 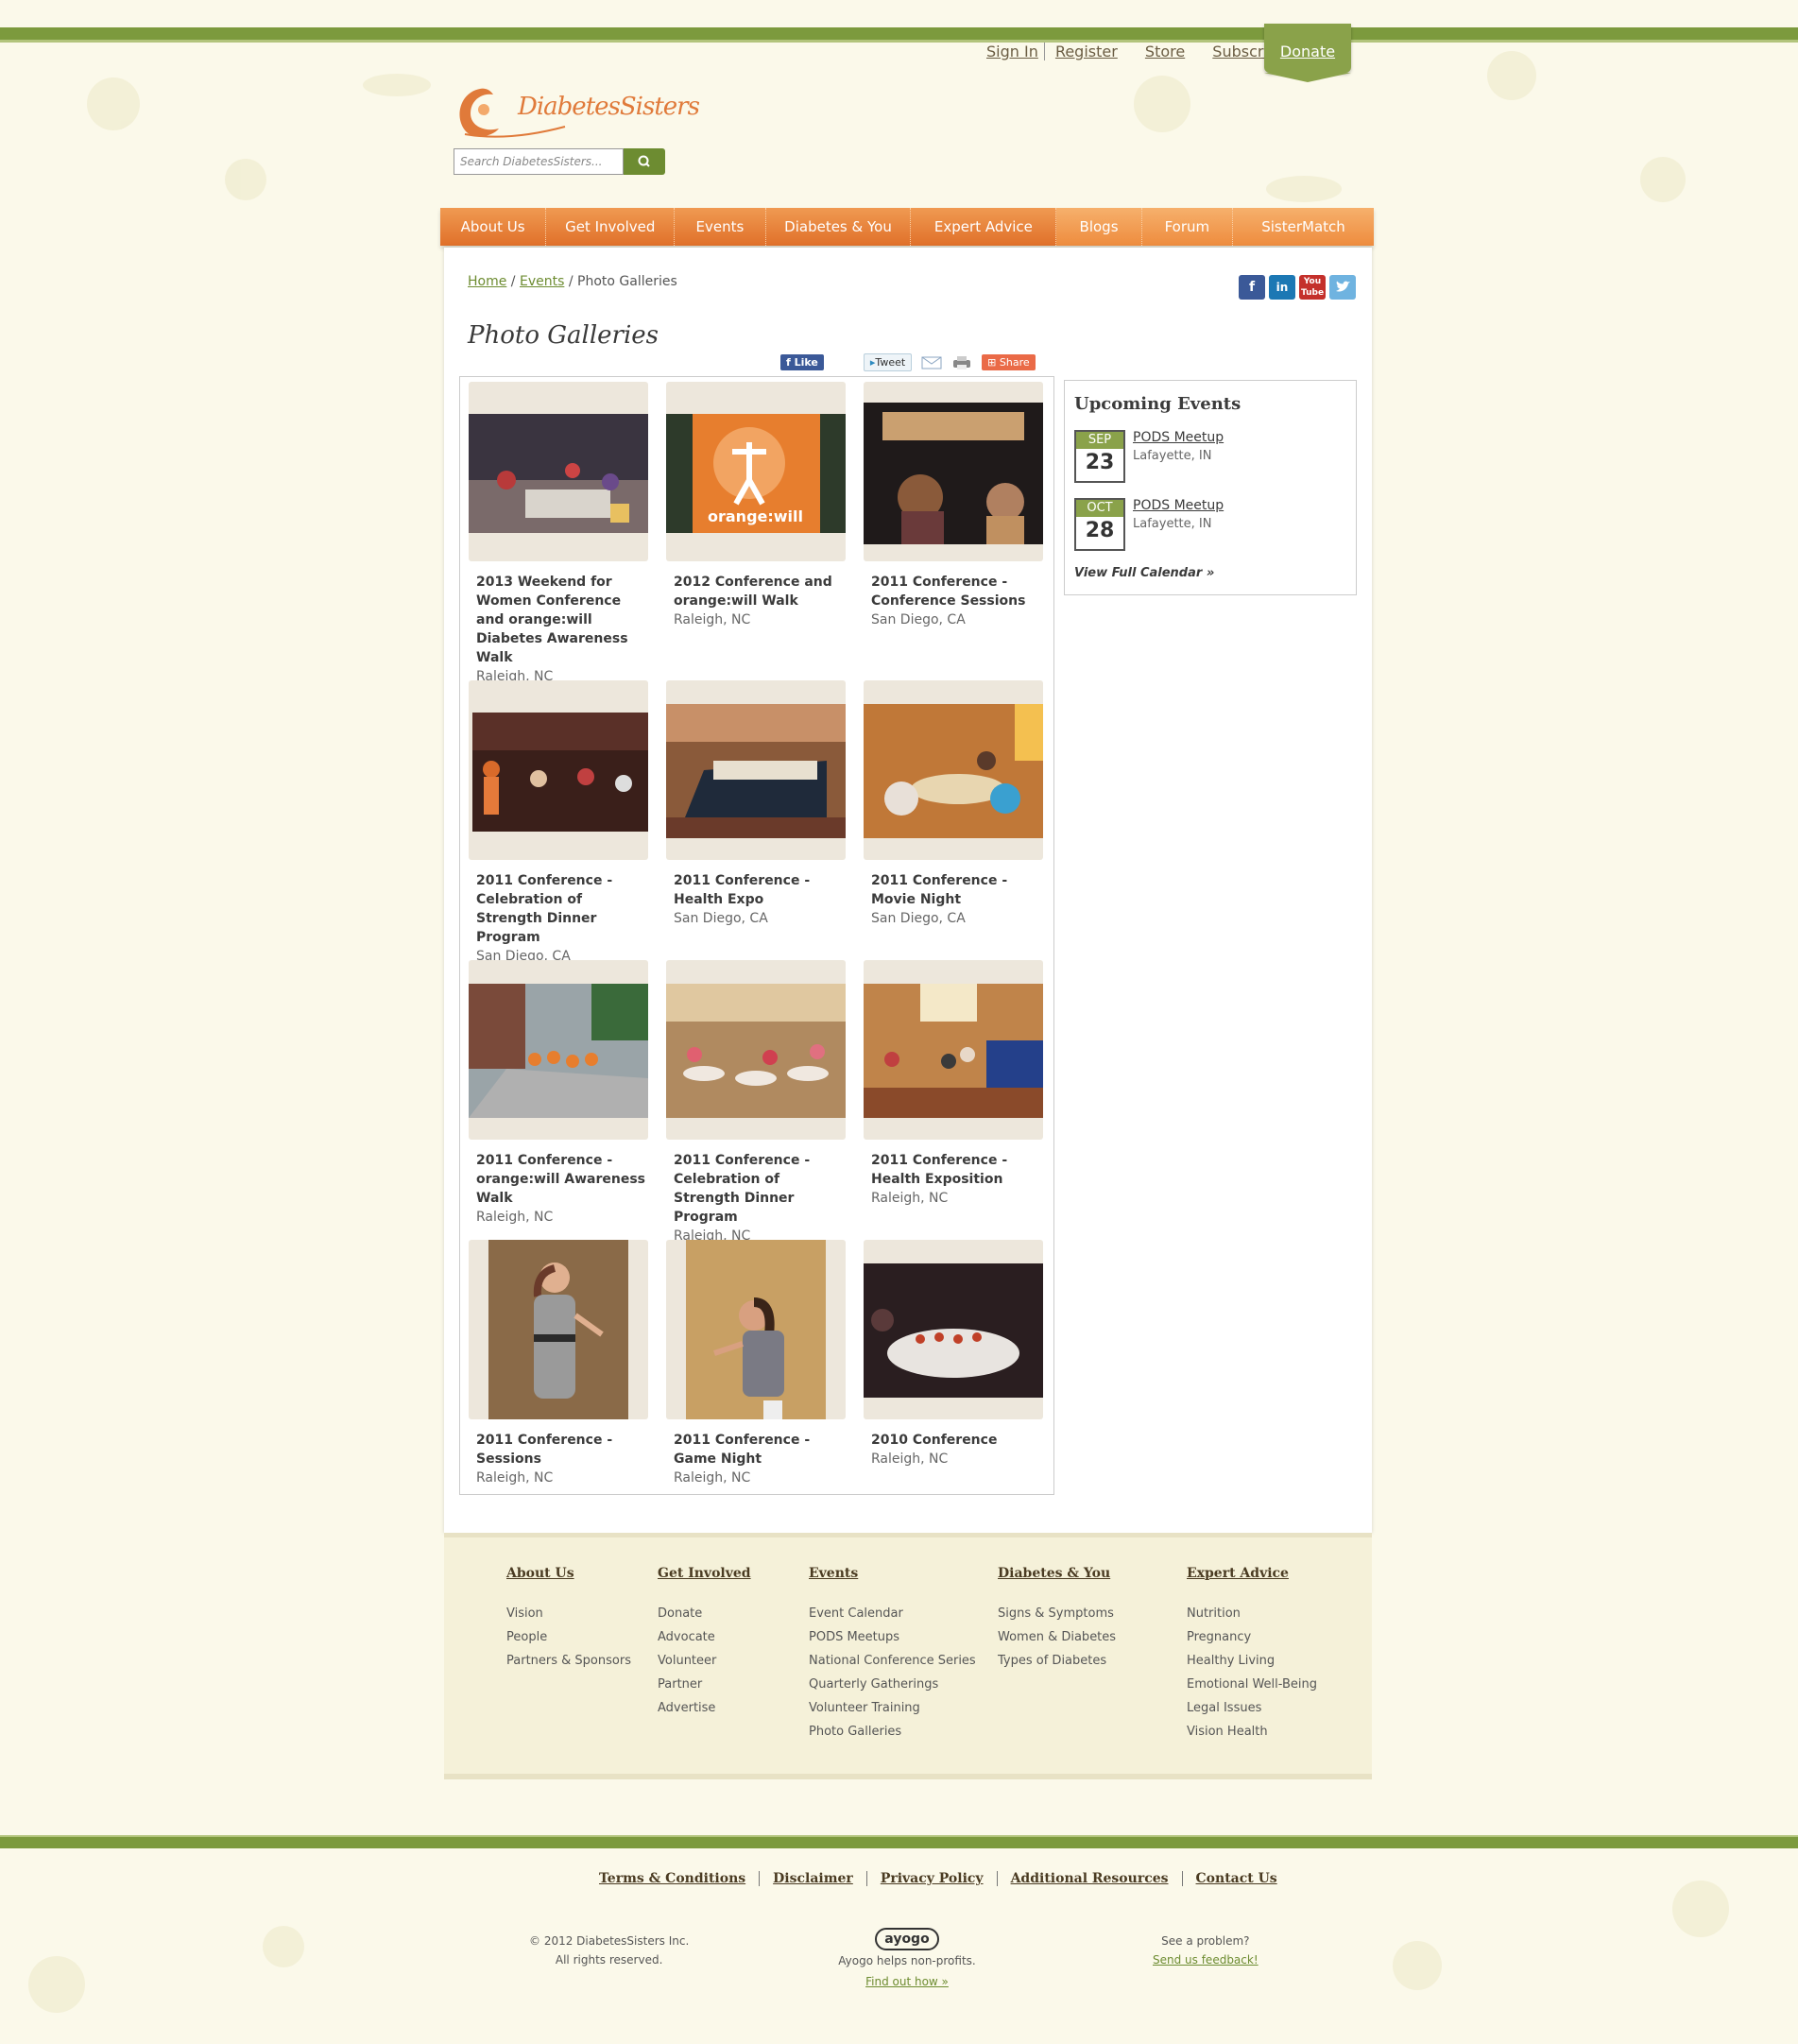 What do you see at coordinates (1090, 1878) in the screenshot?
I see `additional-resources-link: Additional Resources` at bounding box center [1090, 1878].